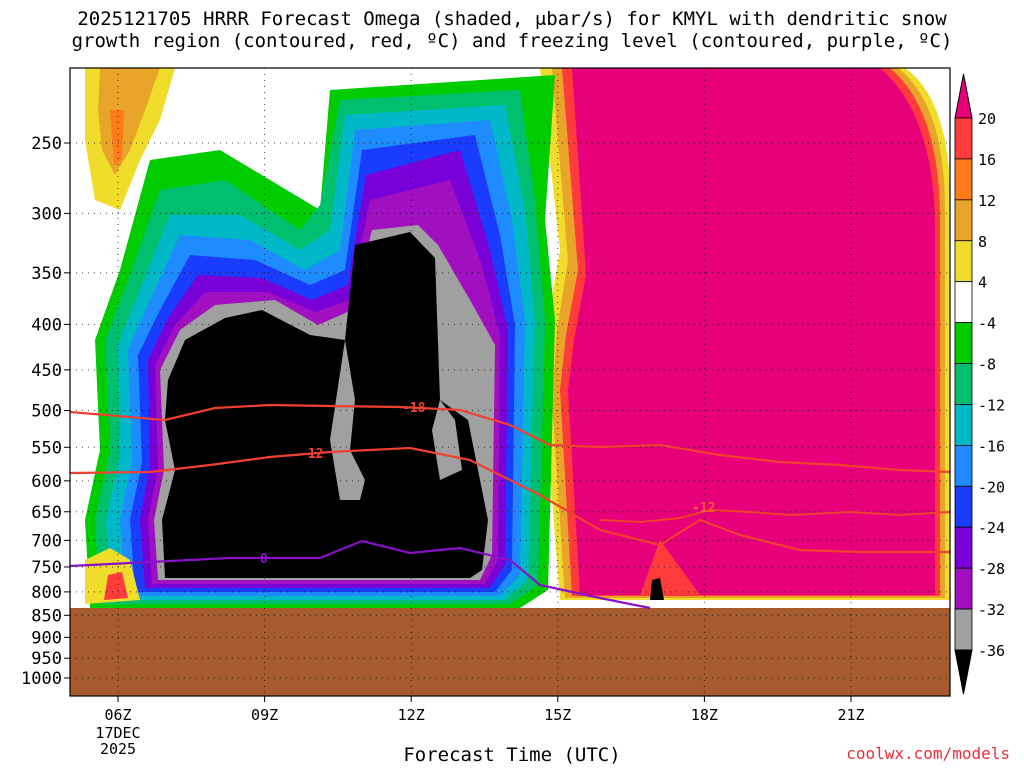  What do you see at coordinates (928, 753) in the screenshot?
I see `watermark: coolwx.com/models` at bounding box center [928, 753].